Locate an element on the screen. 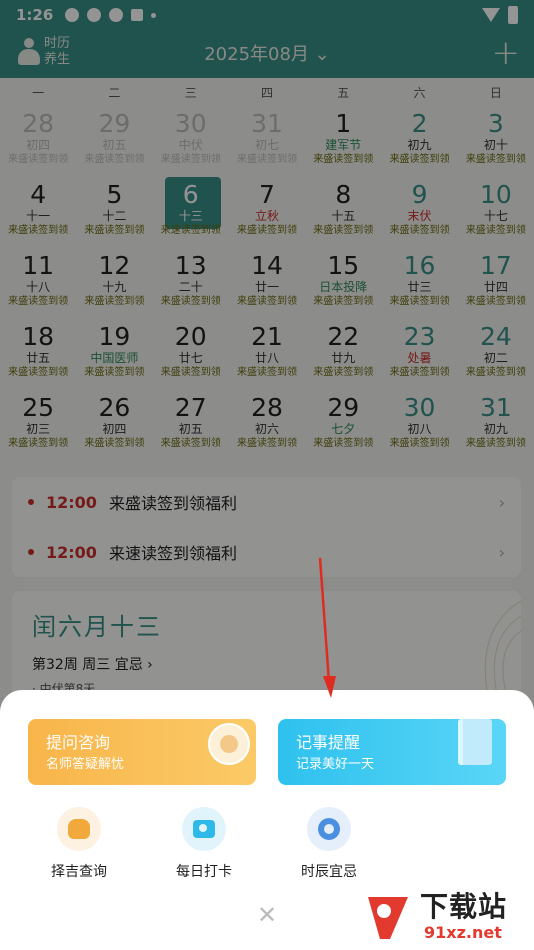 Image resolution: width=534 pixels, height=950 pixels. tool-hour-almanac: 时辰宜忌 is located at coordinates (329, 844).